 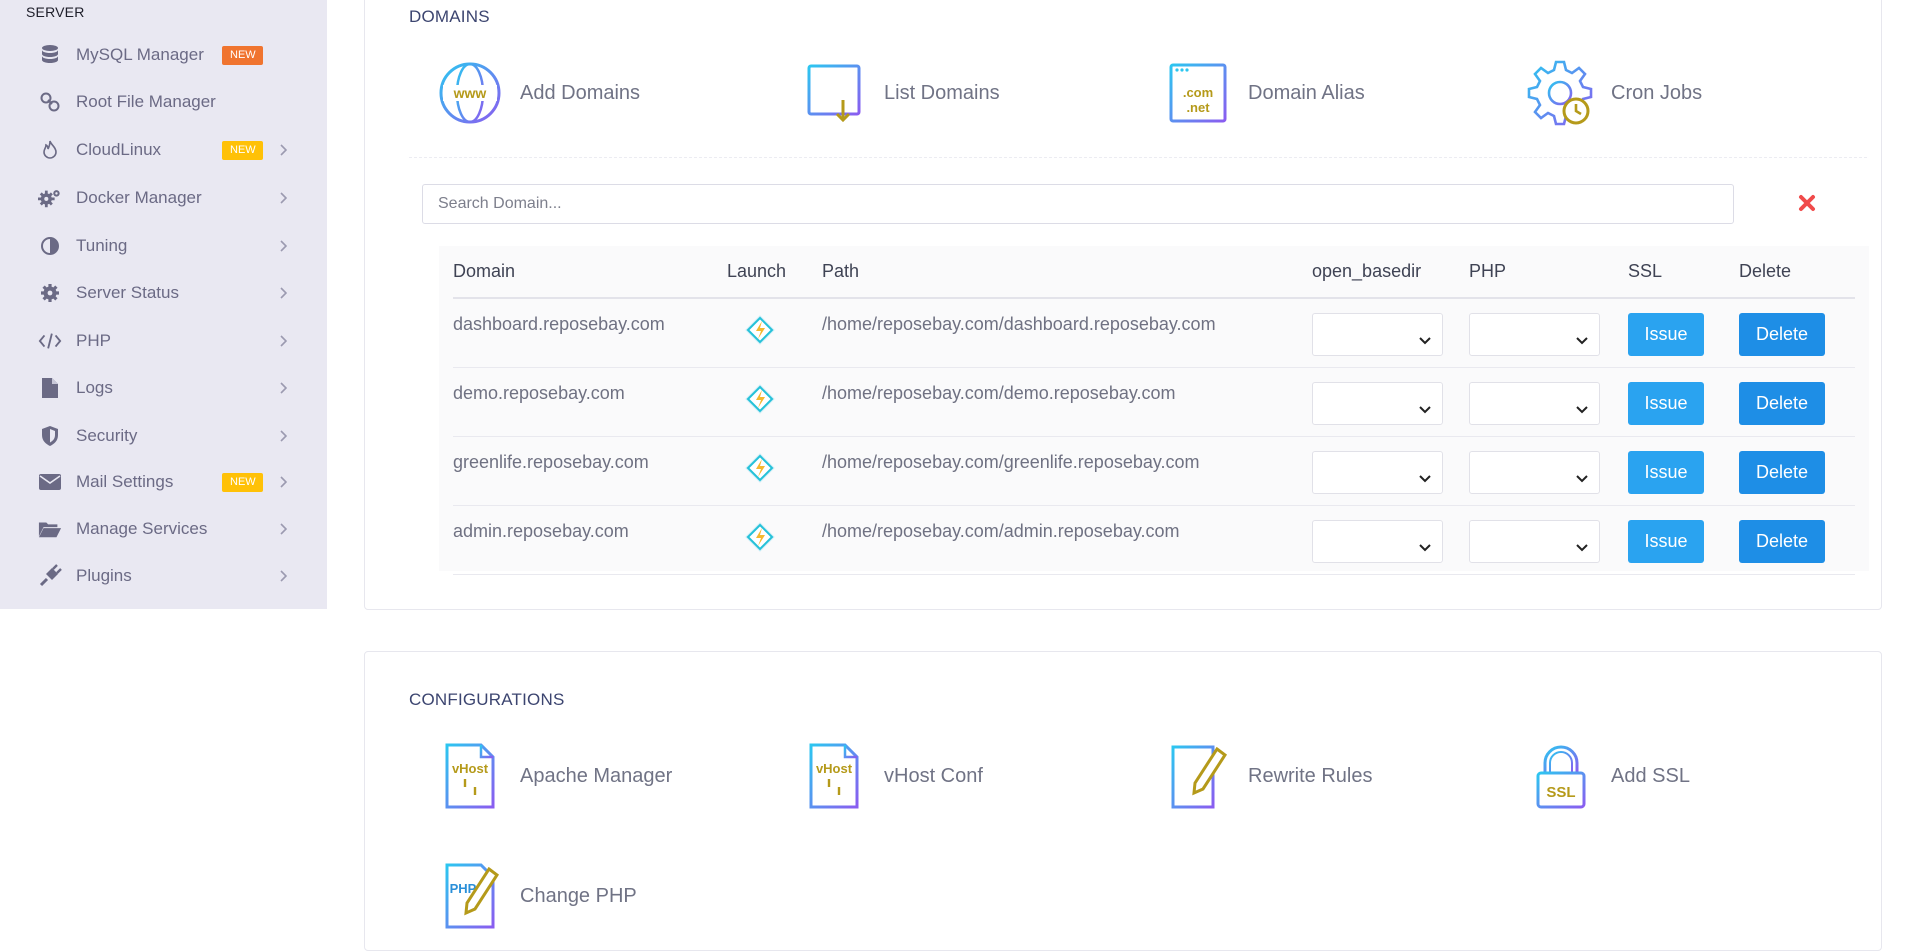 What do you see at coordinates (50, 576) in the screenshot?
I see `plug-icon` at bounding box center [50, 576].